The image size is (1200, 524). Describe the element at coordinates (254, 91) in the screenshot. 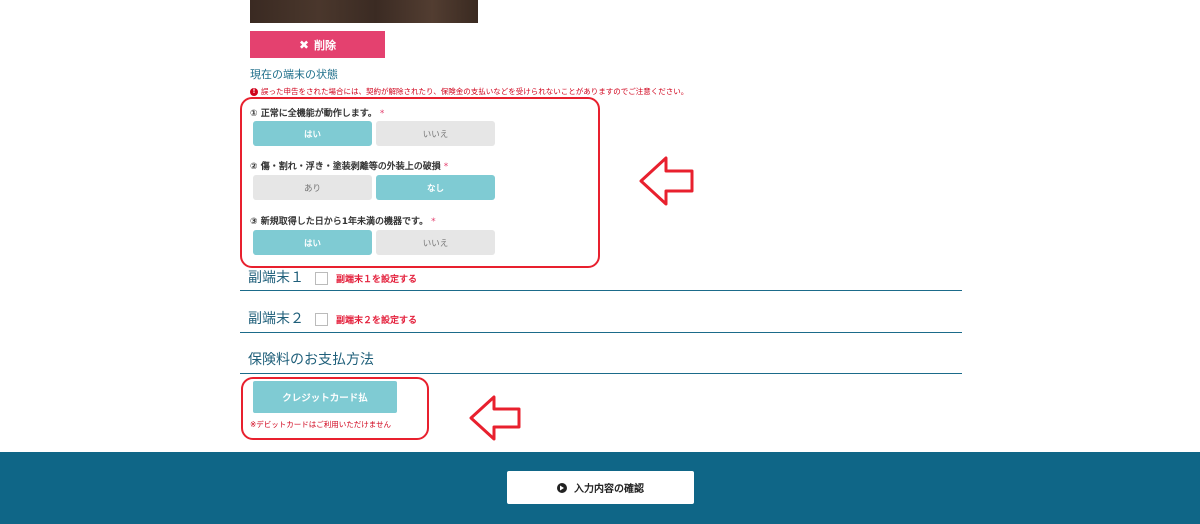

I see `exclamation-icon: !` at that location.